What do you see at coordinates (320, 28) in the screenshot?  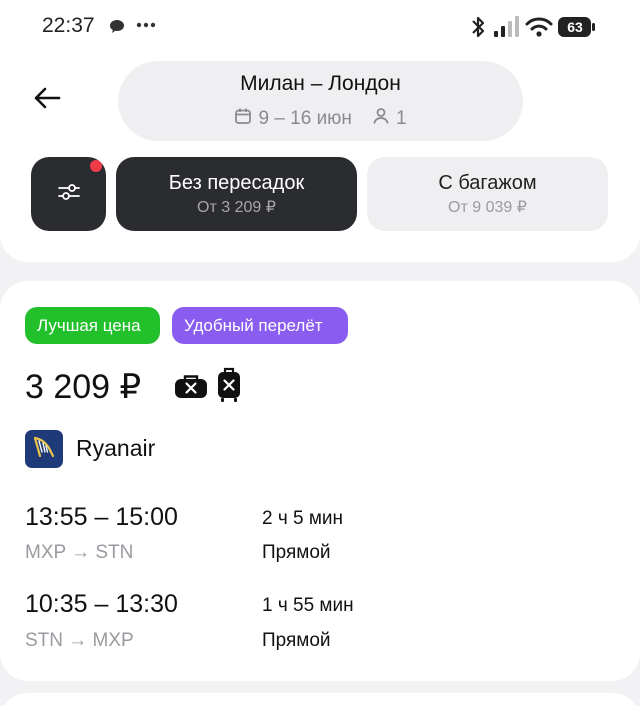 I see `status-bar: 22:37 63` at bounding box center [320, 28].